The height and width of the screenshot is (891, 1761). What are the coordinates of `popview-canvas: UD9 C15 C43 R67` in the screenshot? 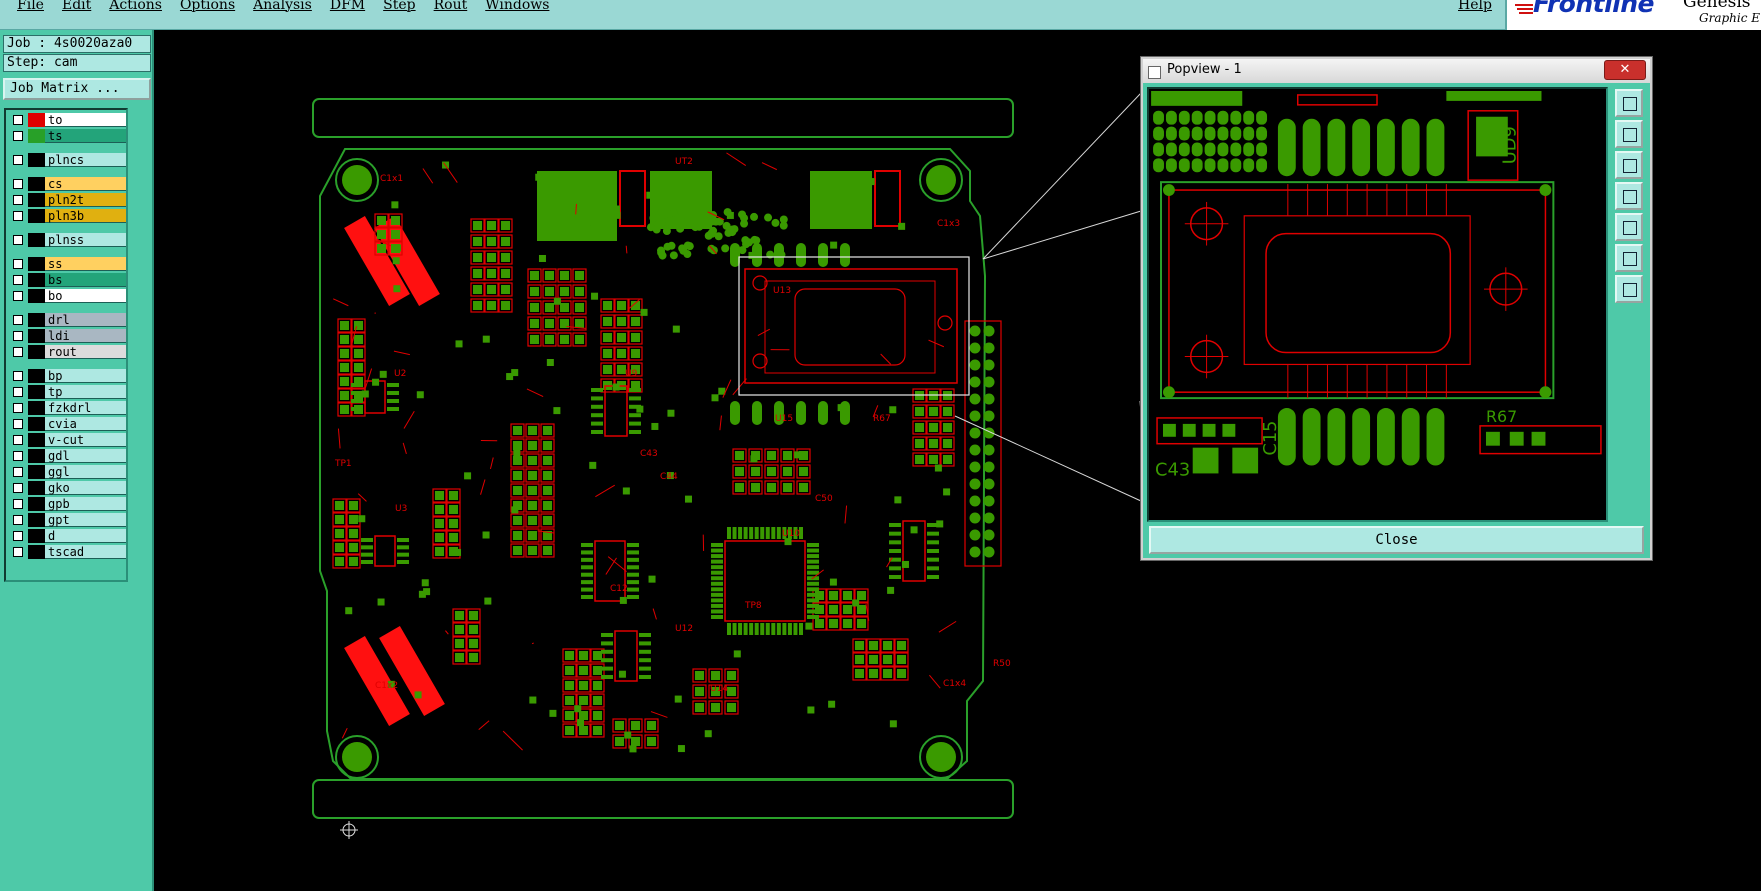 It's located at (1377, 304).